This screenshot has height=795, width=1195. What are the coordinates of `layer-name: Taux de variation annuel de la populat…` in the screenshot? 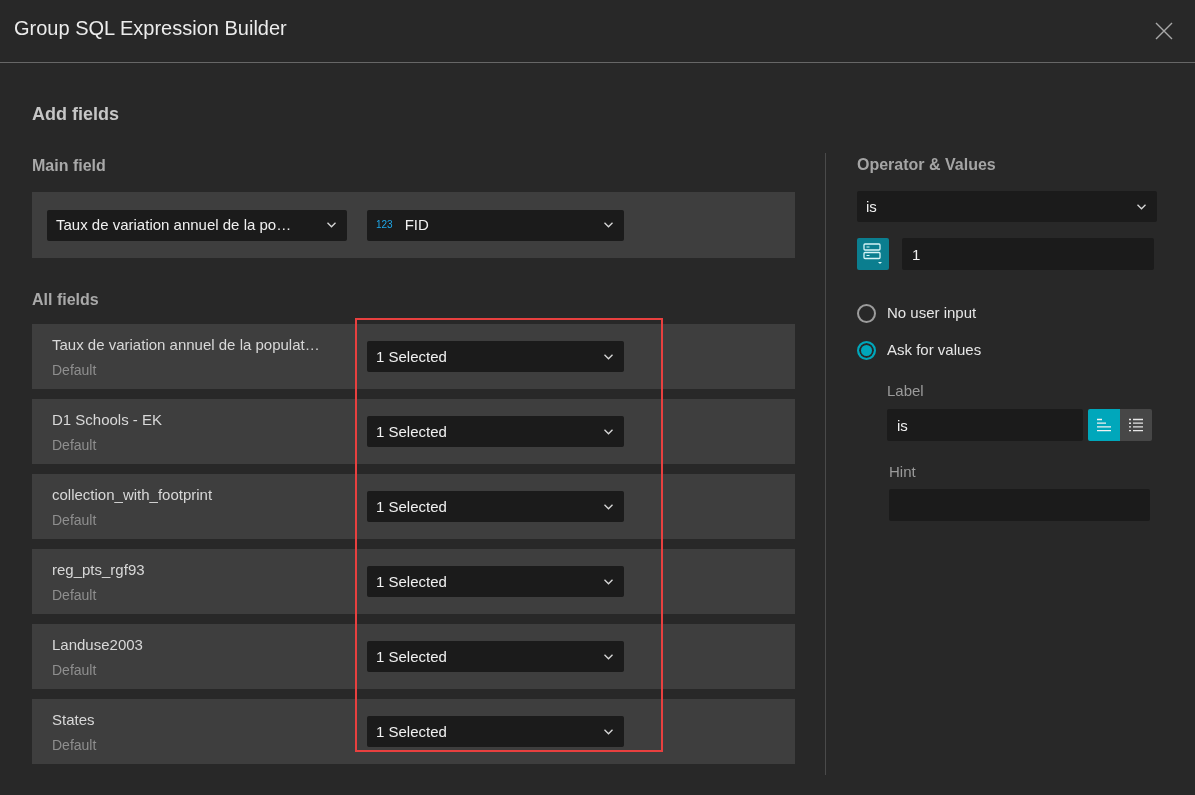 It's located at (186, 344).